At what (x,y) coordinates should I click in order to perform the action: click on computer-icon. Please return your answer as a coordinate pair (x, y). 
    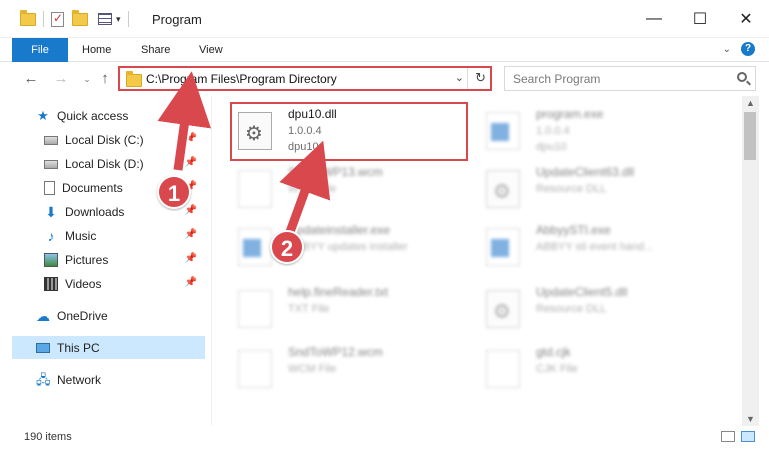
    Looking at the image, I should click on (43, 347).